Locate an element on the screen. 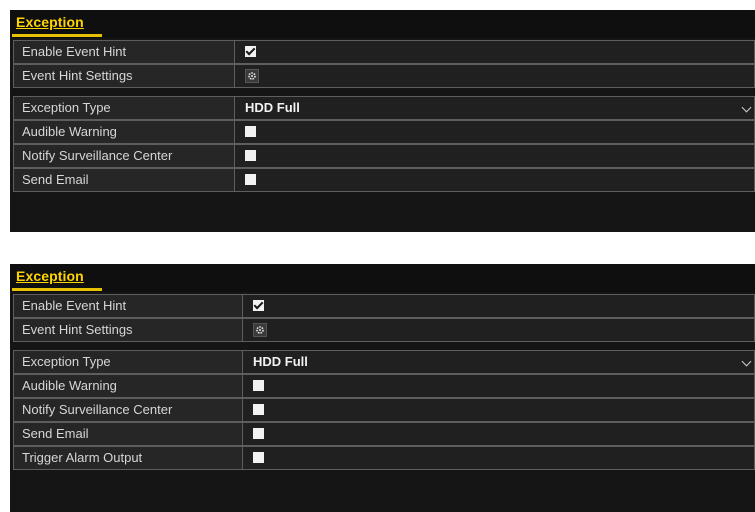 The image size is (755, 512). row-label: Trigger Alarm Output is located at coordinates (128, 458).